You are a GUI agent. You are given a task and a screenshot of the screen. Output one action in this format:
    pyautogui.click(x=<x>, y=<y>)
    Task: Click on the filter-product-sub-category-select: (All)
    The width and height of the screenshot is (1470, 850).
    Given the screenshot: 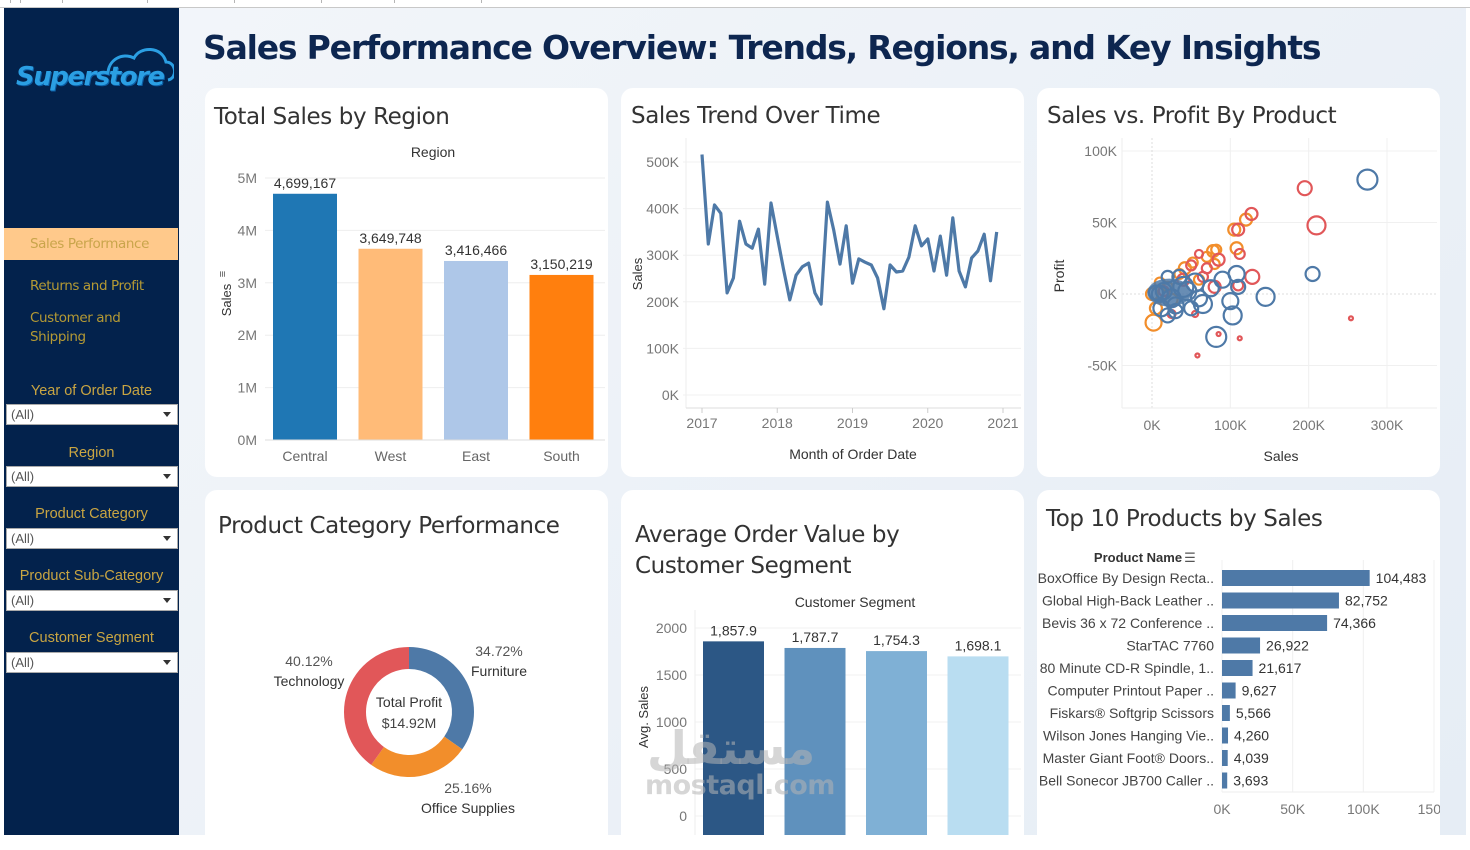 What is the action you would take?
    pyautogui.click(x=92, y=600)
    